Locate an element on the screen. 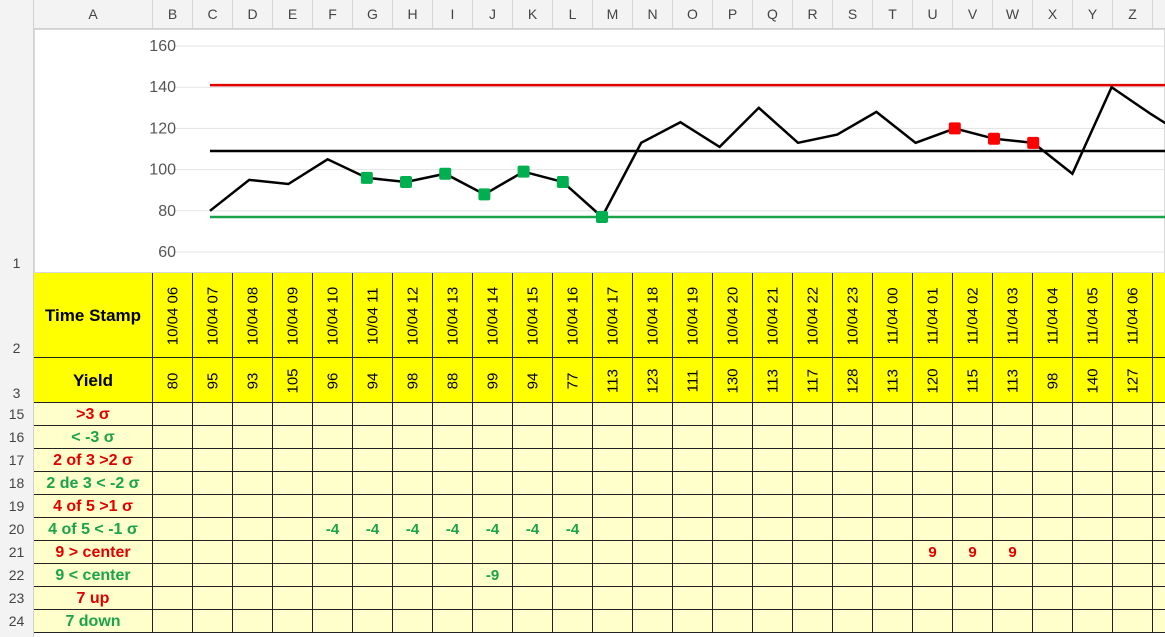  timestamp-cell: 10/04 13 is located at coordinates (453, 315).